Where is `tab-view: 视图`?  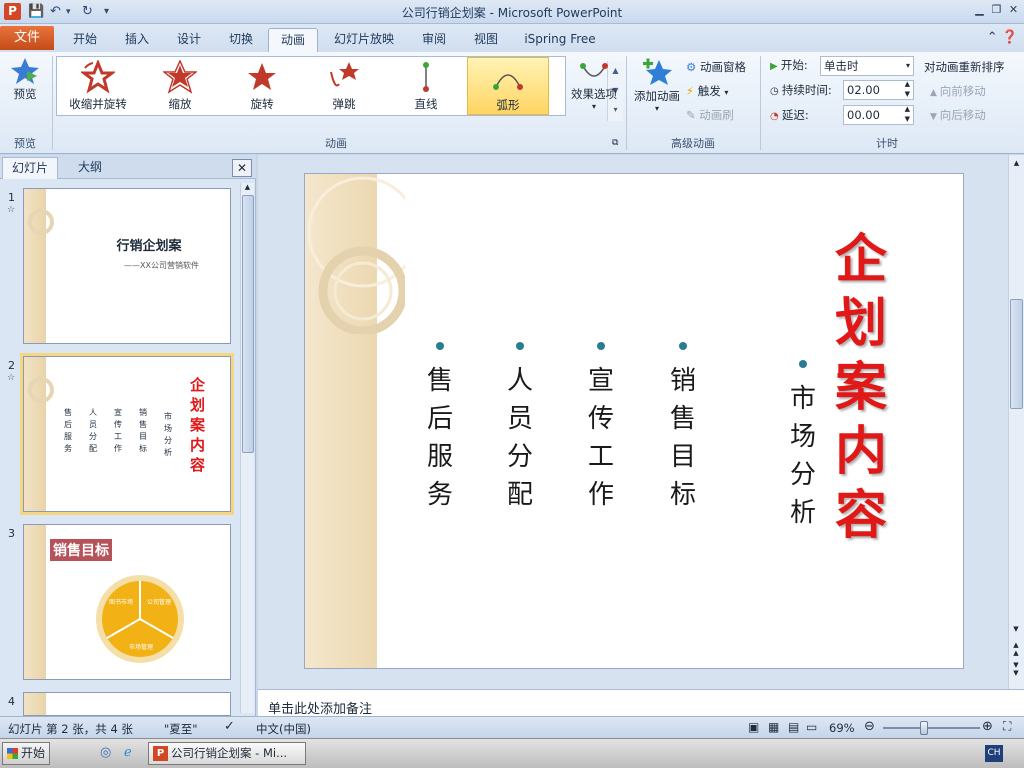
tab-view: 视图 is located at coordinates (486, 40).